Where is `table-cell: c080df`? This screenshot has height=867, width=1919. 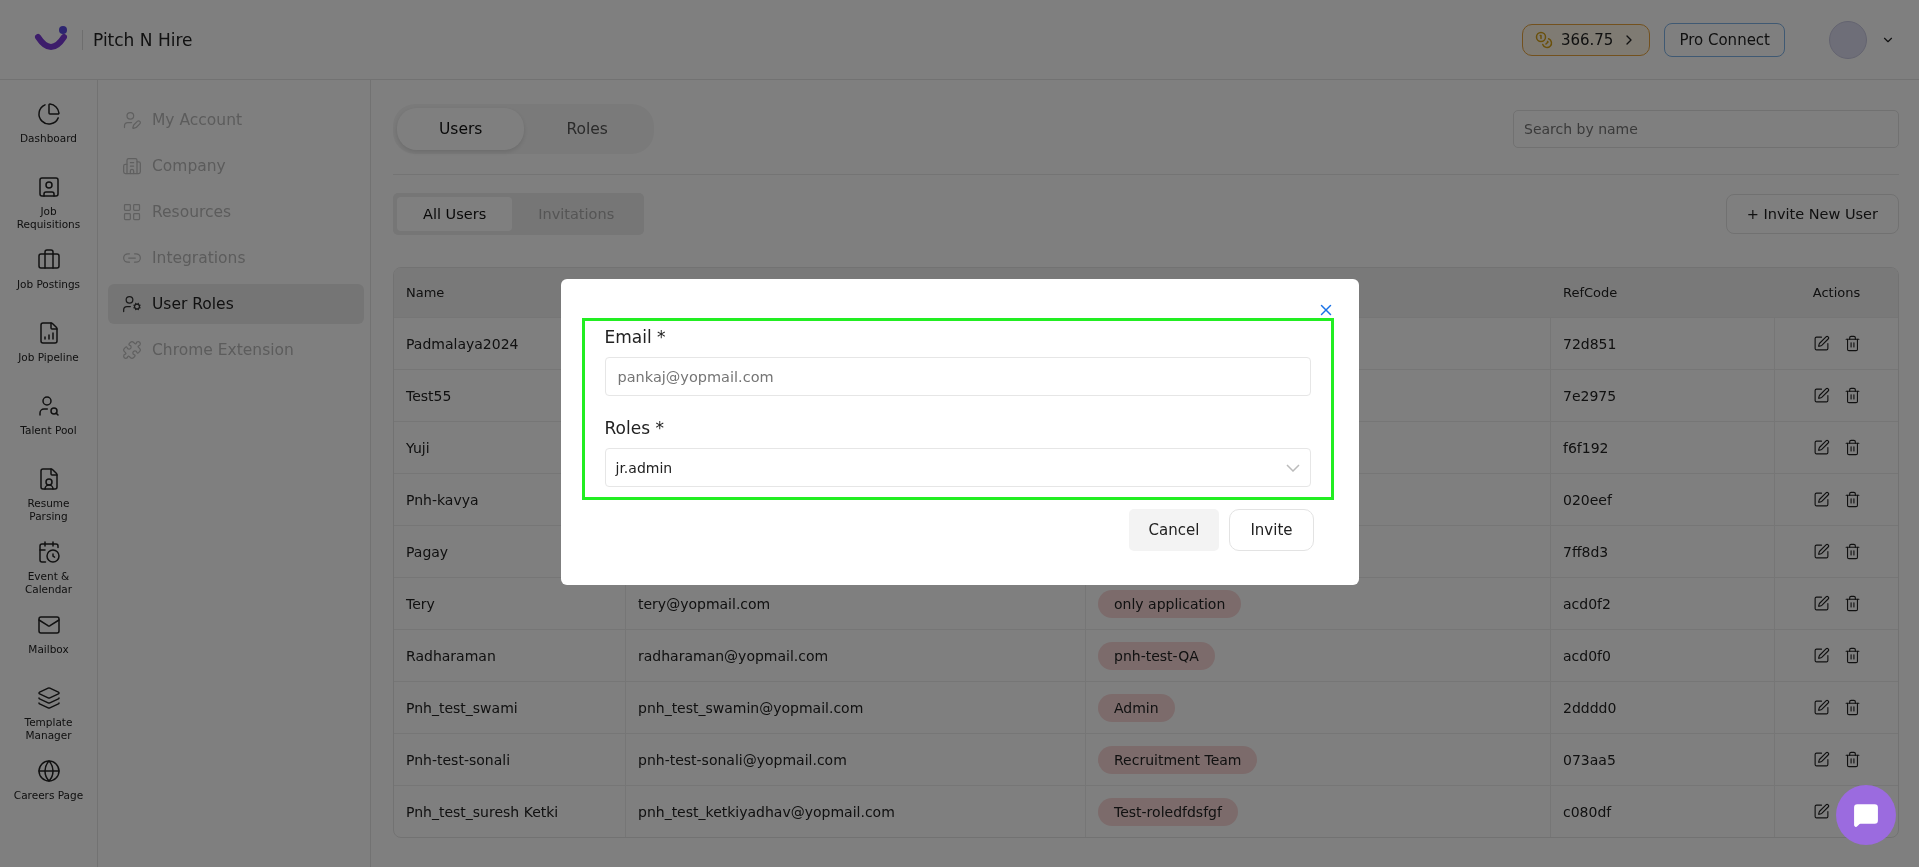
table-cell: c080df is located at coordinates (1663, 811).